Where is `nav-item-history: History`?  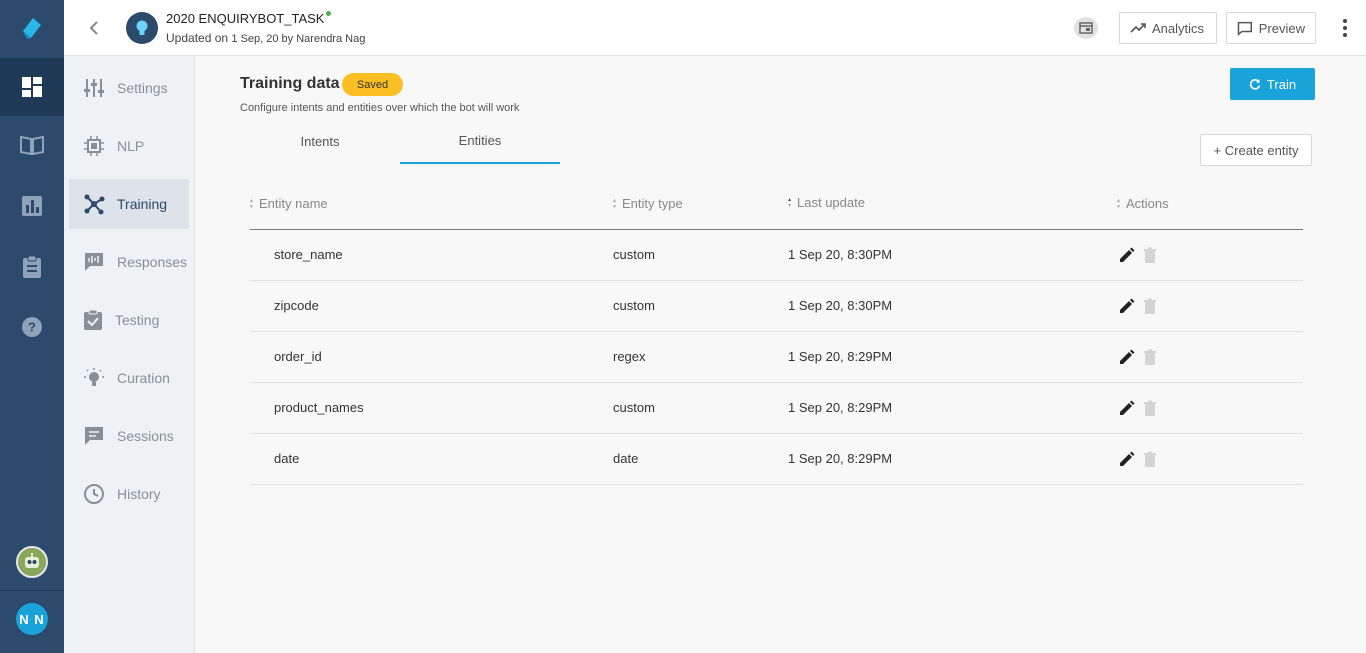 nav-item-history: History is located at coordinates (129, 494).